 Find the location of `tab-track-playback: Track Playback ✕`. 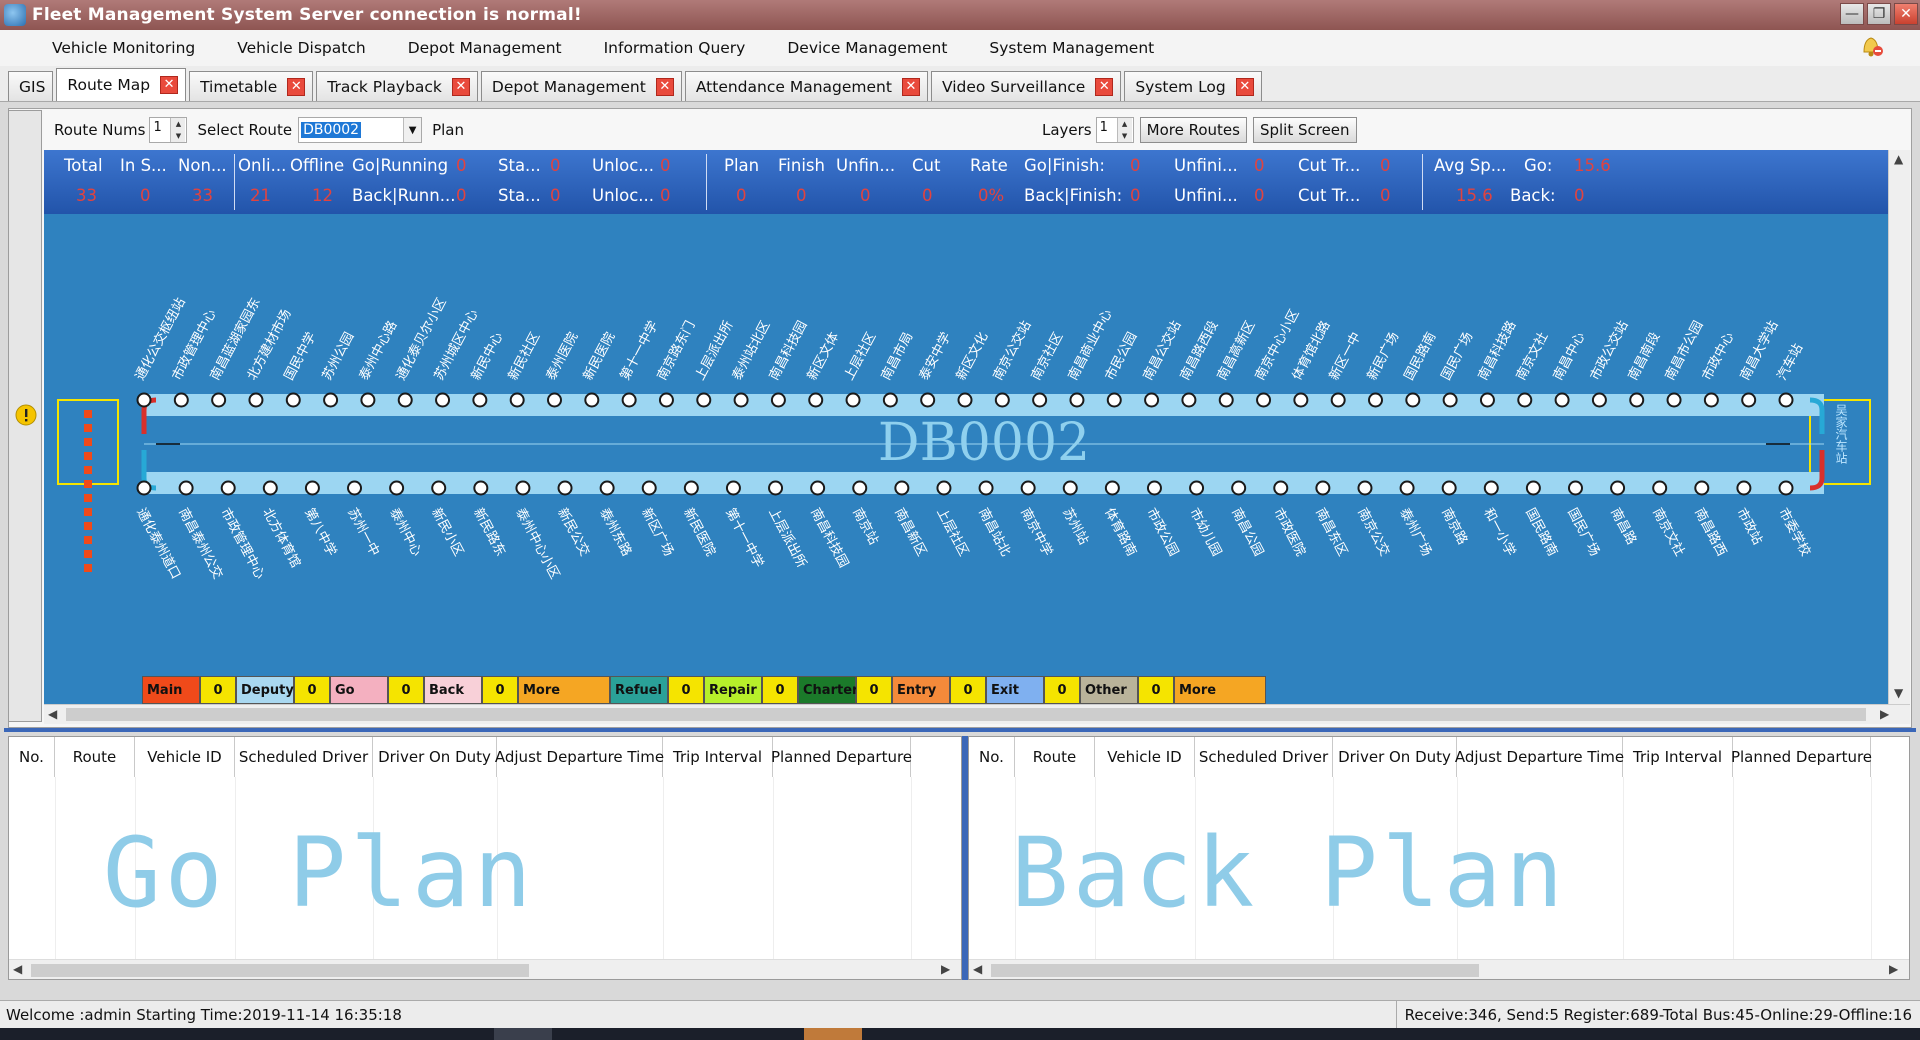

tab-track-playback: Track Playback ✕ is located at coordinates (397, 86).